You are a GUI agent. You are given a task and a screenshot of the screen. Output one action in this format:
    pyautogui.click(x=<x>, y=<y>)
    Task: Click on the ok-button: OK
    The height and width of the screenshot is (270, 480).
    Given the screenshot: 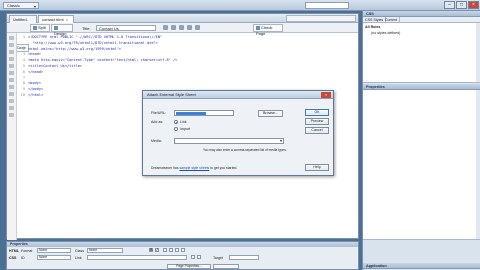 What is the action you would take?
    pyautogui.click(x=317, y=112)
    